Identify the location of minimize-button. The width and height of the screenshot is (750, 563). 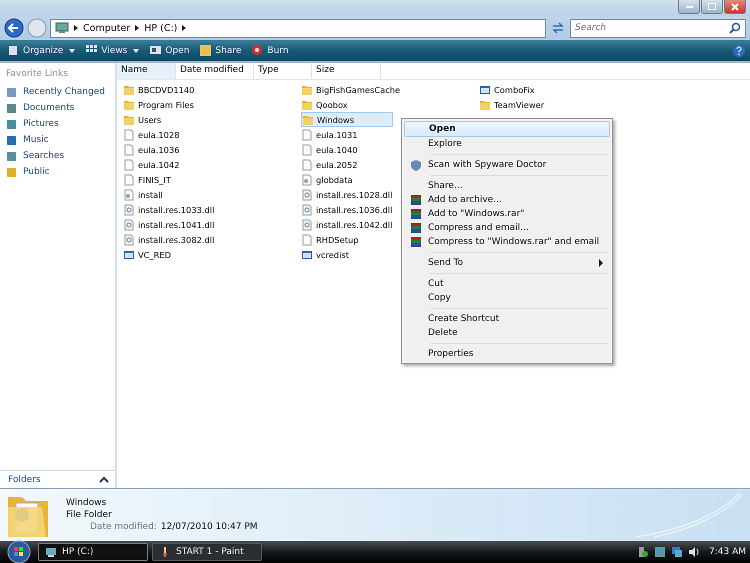
(689, 7).